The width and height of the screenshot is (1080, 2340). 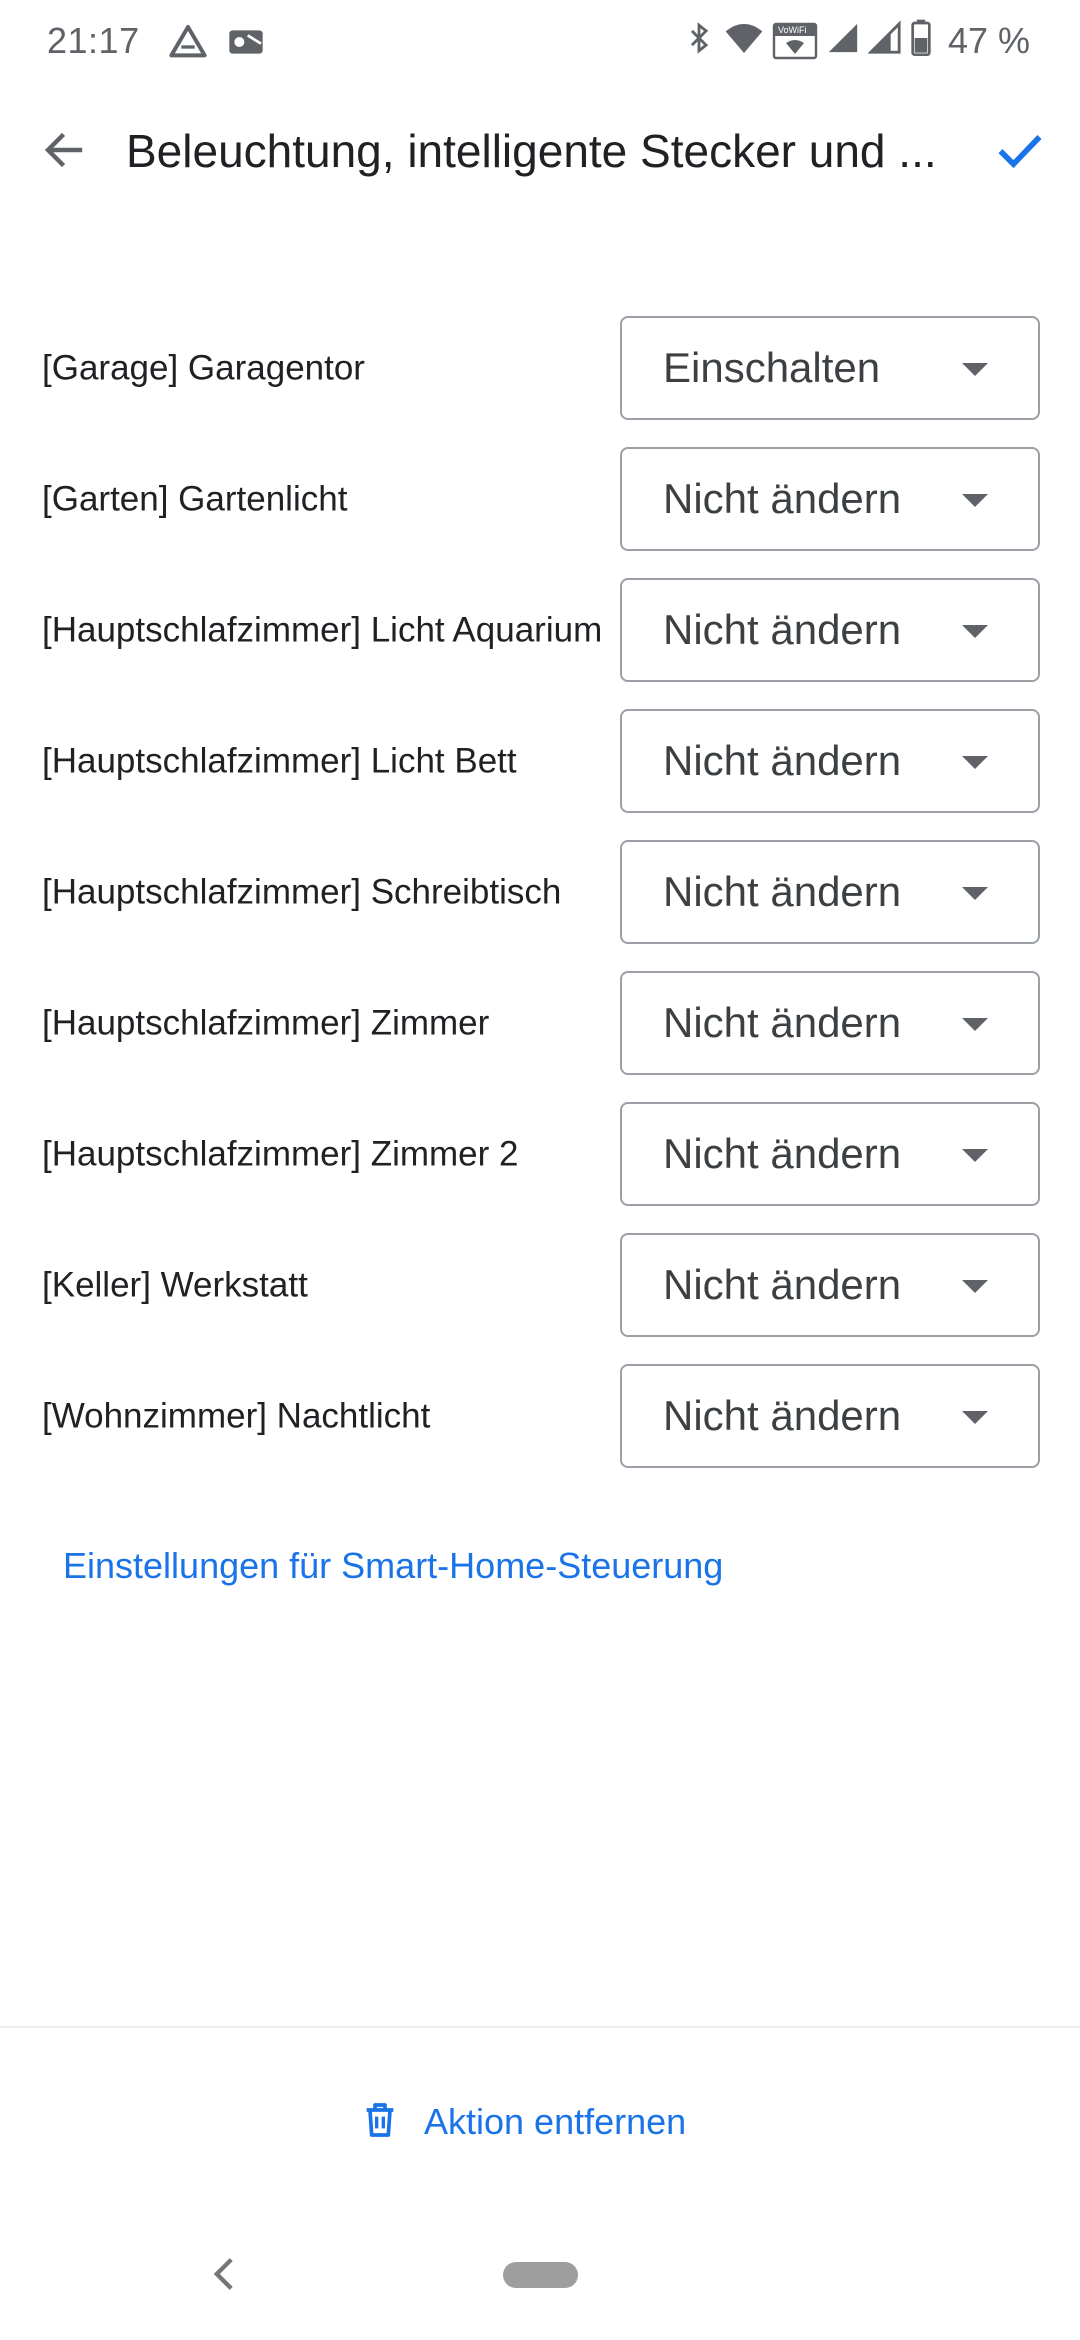 What do you see at coordinates (988, 40) in the screenshot?
I see `battery-percent: 47 %` at bounding box center [988, 40].